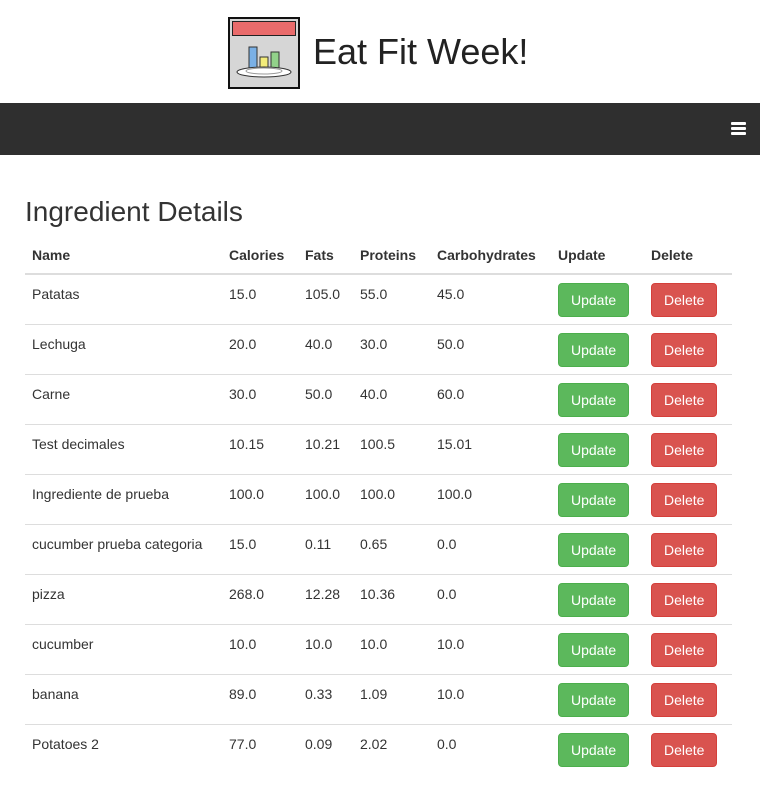 The image size is (760, 790). Describe the element at coordinates (123, 648) in the screenshot. I see `cell-name: cucumber` at that location.